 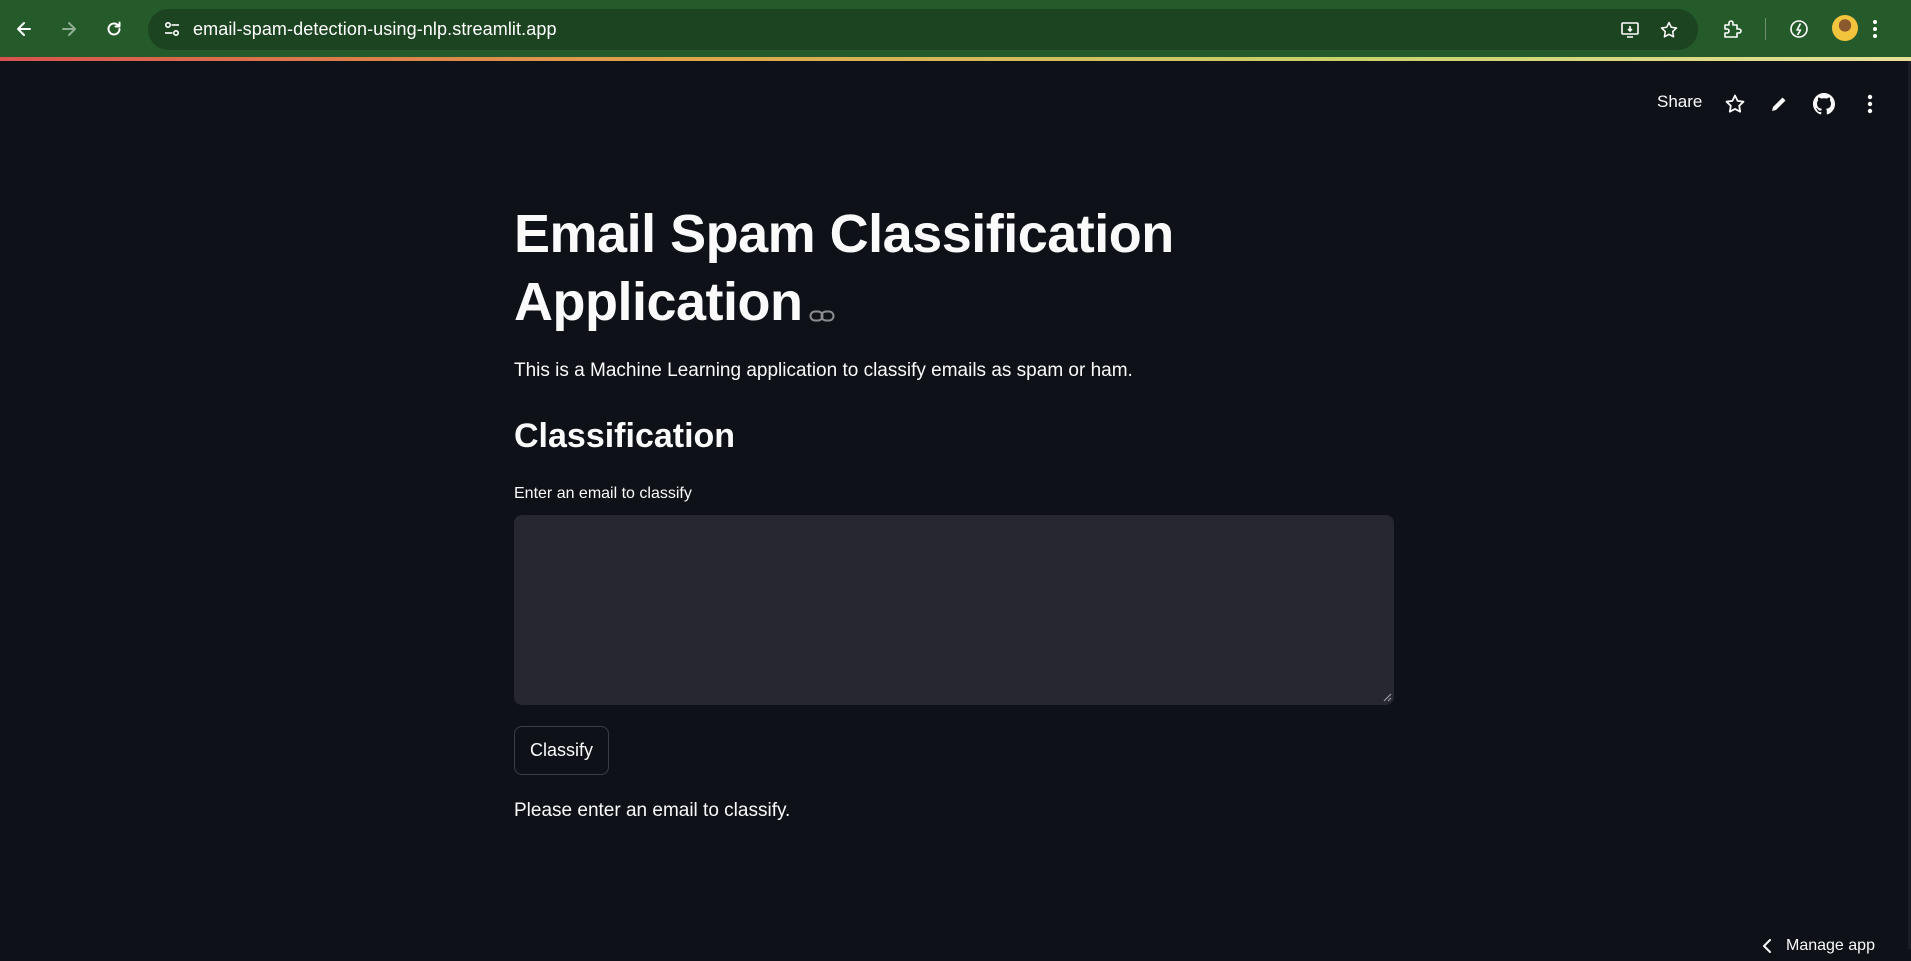 I want to click on main-content: Email Spam Classification Application, so click(x=954, y=270).